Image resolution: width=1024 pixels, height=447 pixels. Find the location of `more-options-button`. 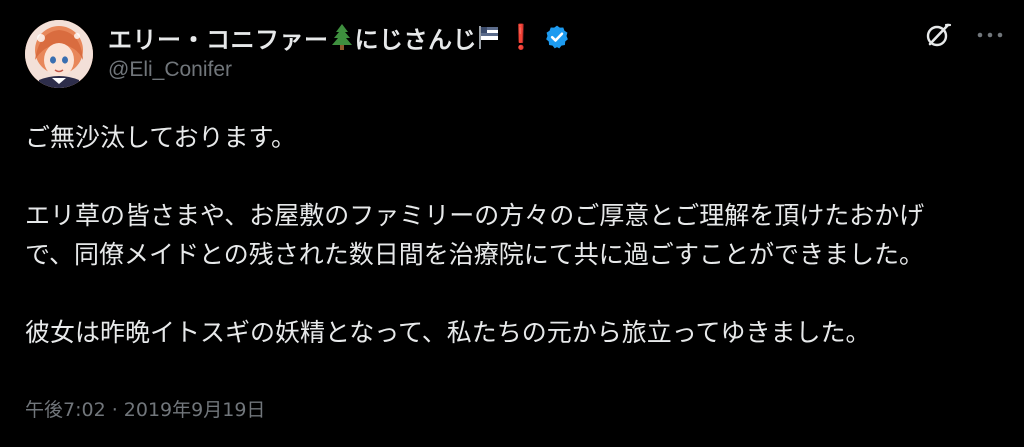

more-options-button is located at coordinates (990, 35).